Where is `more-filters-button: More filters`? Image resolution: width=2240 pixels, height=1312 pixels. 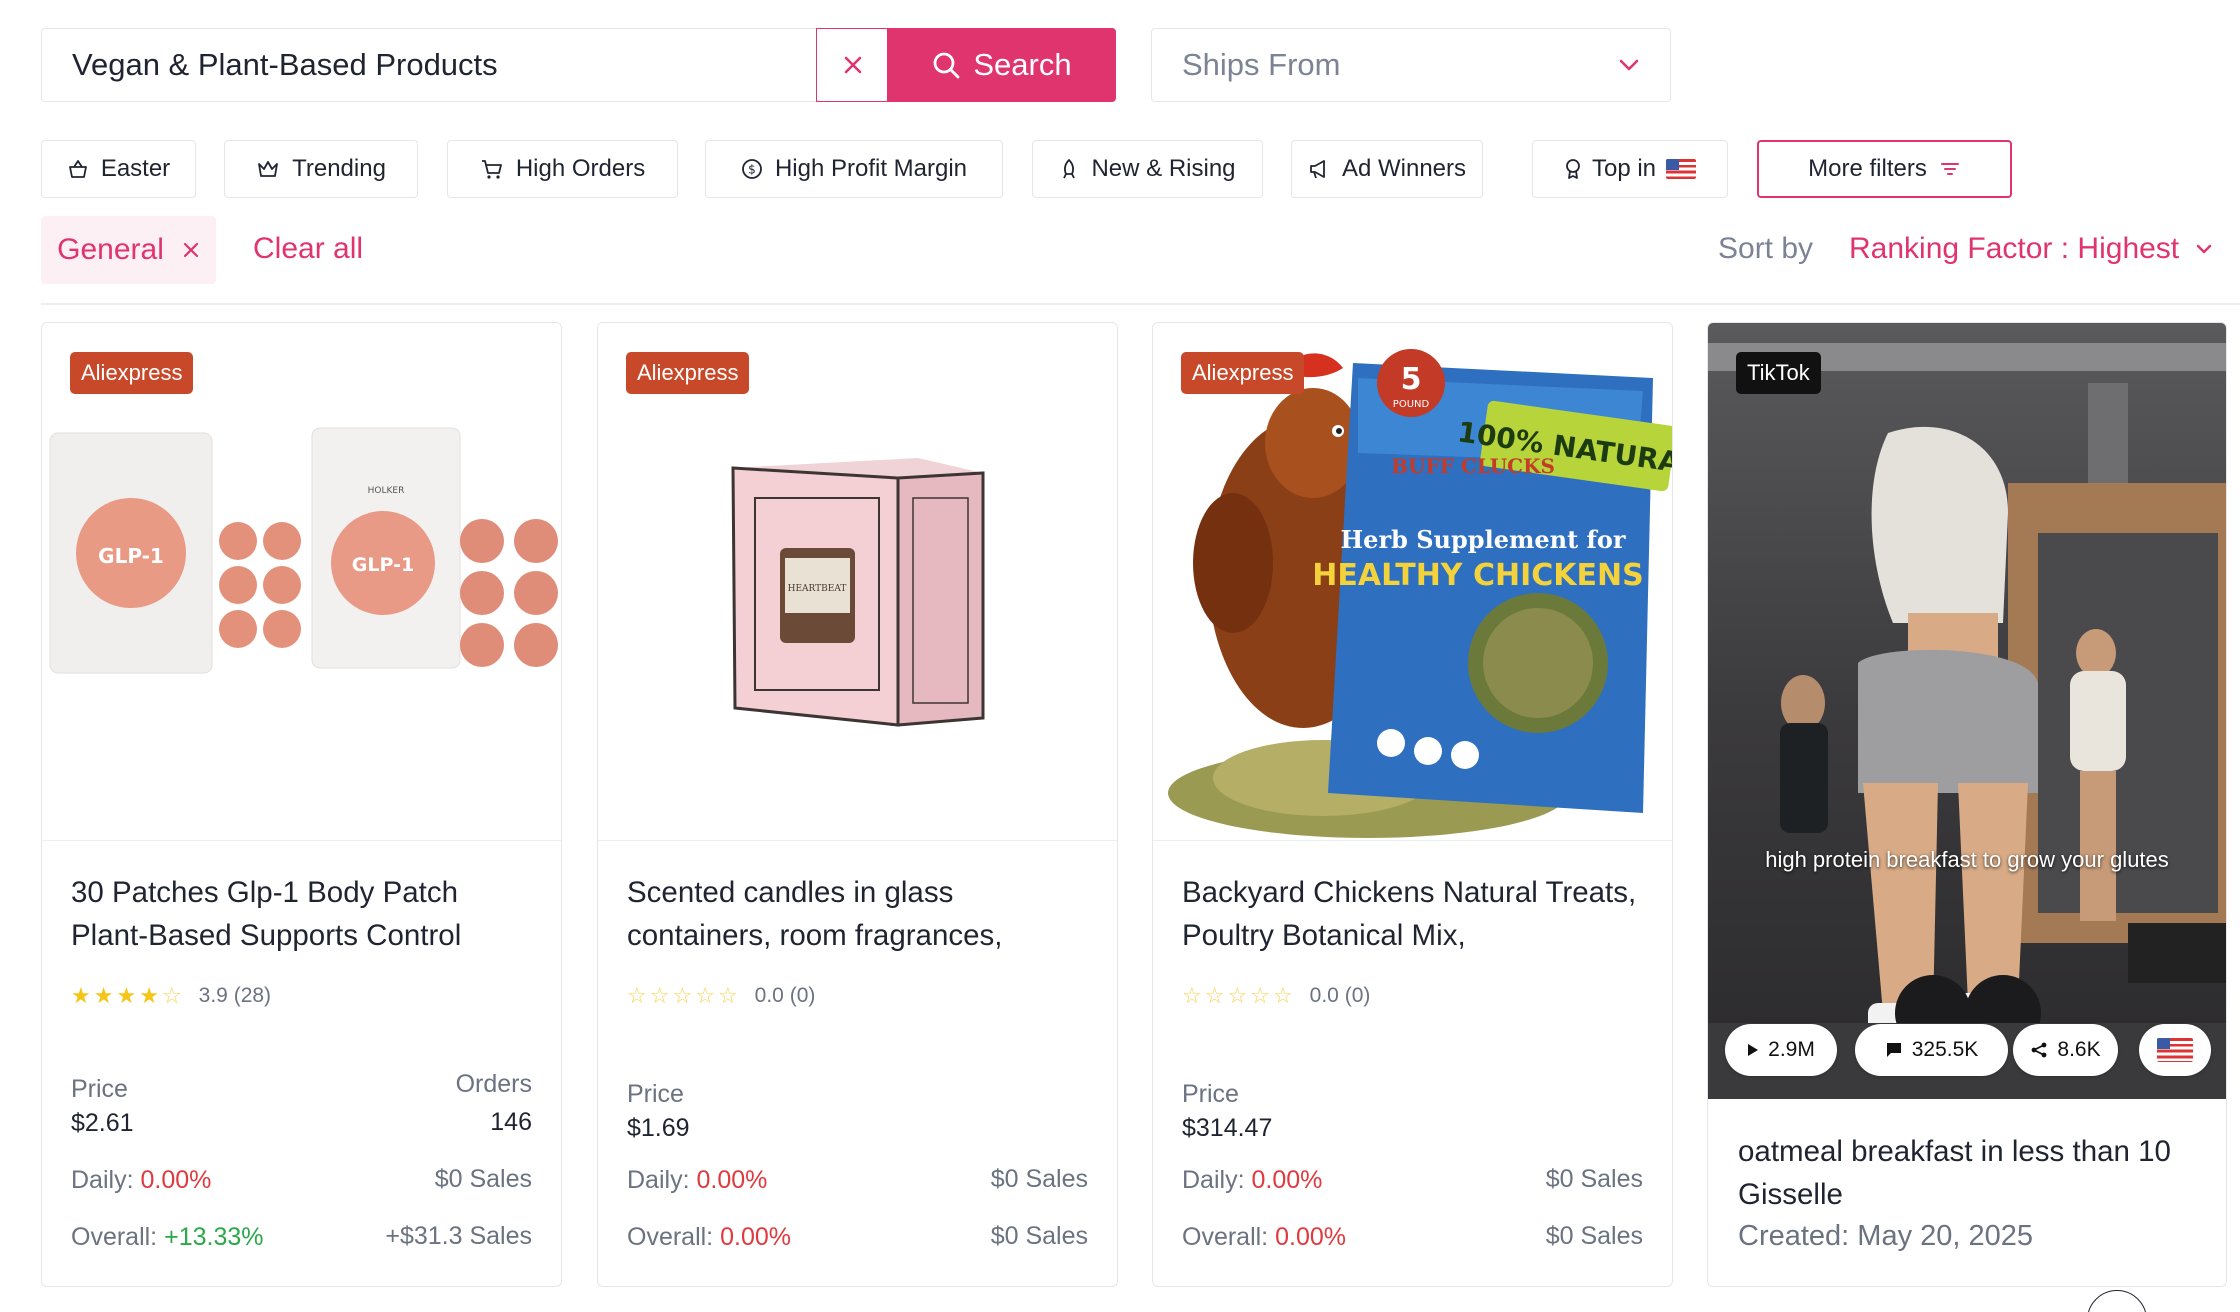
more-filters-button: More filters is located at coordinates (1884, 169).